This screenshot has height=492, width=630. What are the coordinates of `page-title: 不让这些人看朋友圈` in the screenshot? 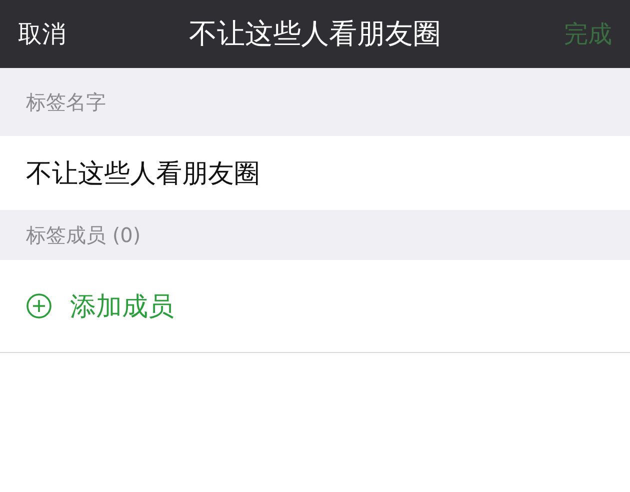 It's located at (315, 34).